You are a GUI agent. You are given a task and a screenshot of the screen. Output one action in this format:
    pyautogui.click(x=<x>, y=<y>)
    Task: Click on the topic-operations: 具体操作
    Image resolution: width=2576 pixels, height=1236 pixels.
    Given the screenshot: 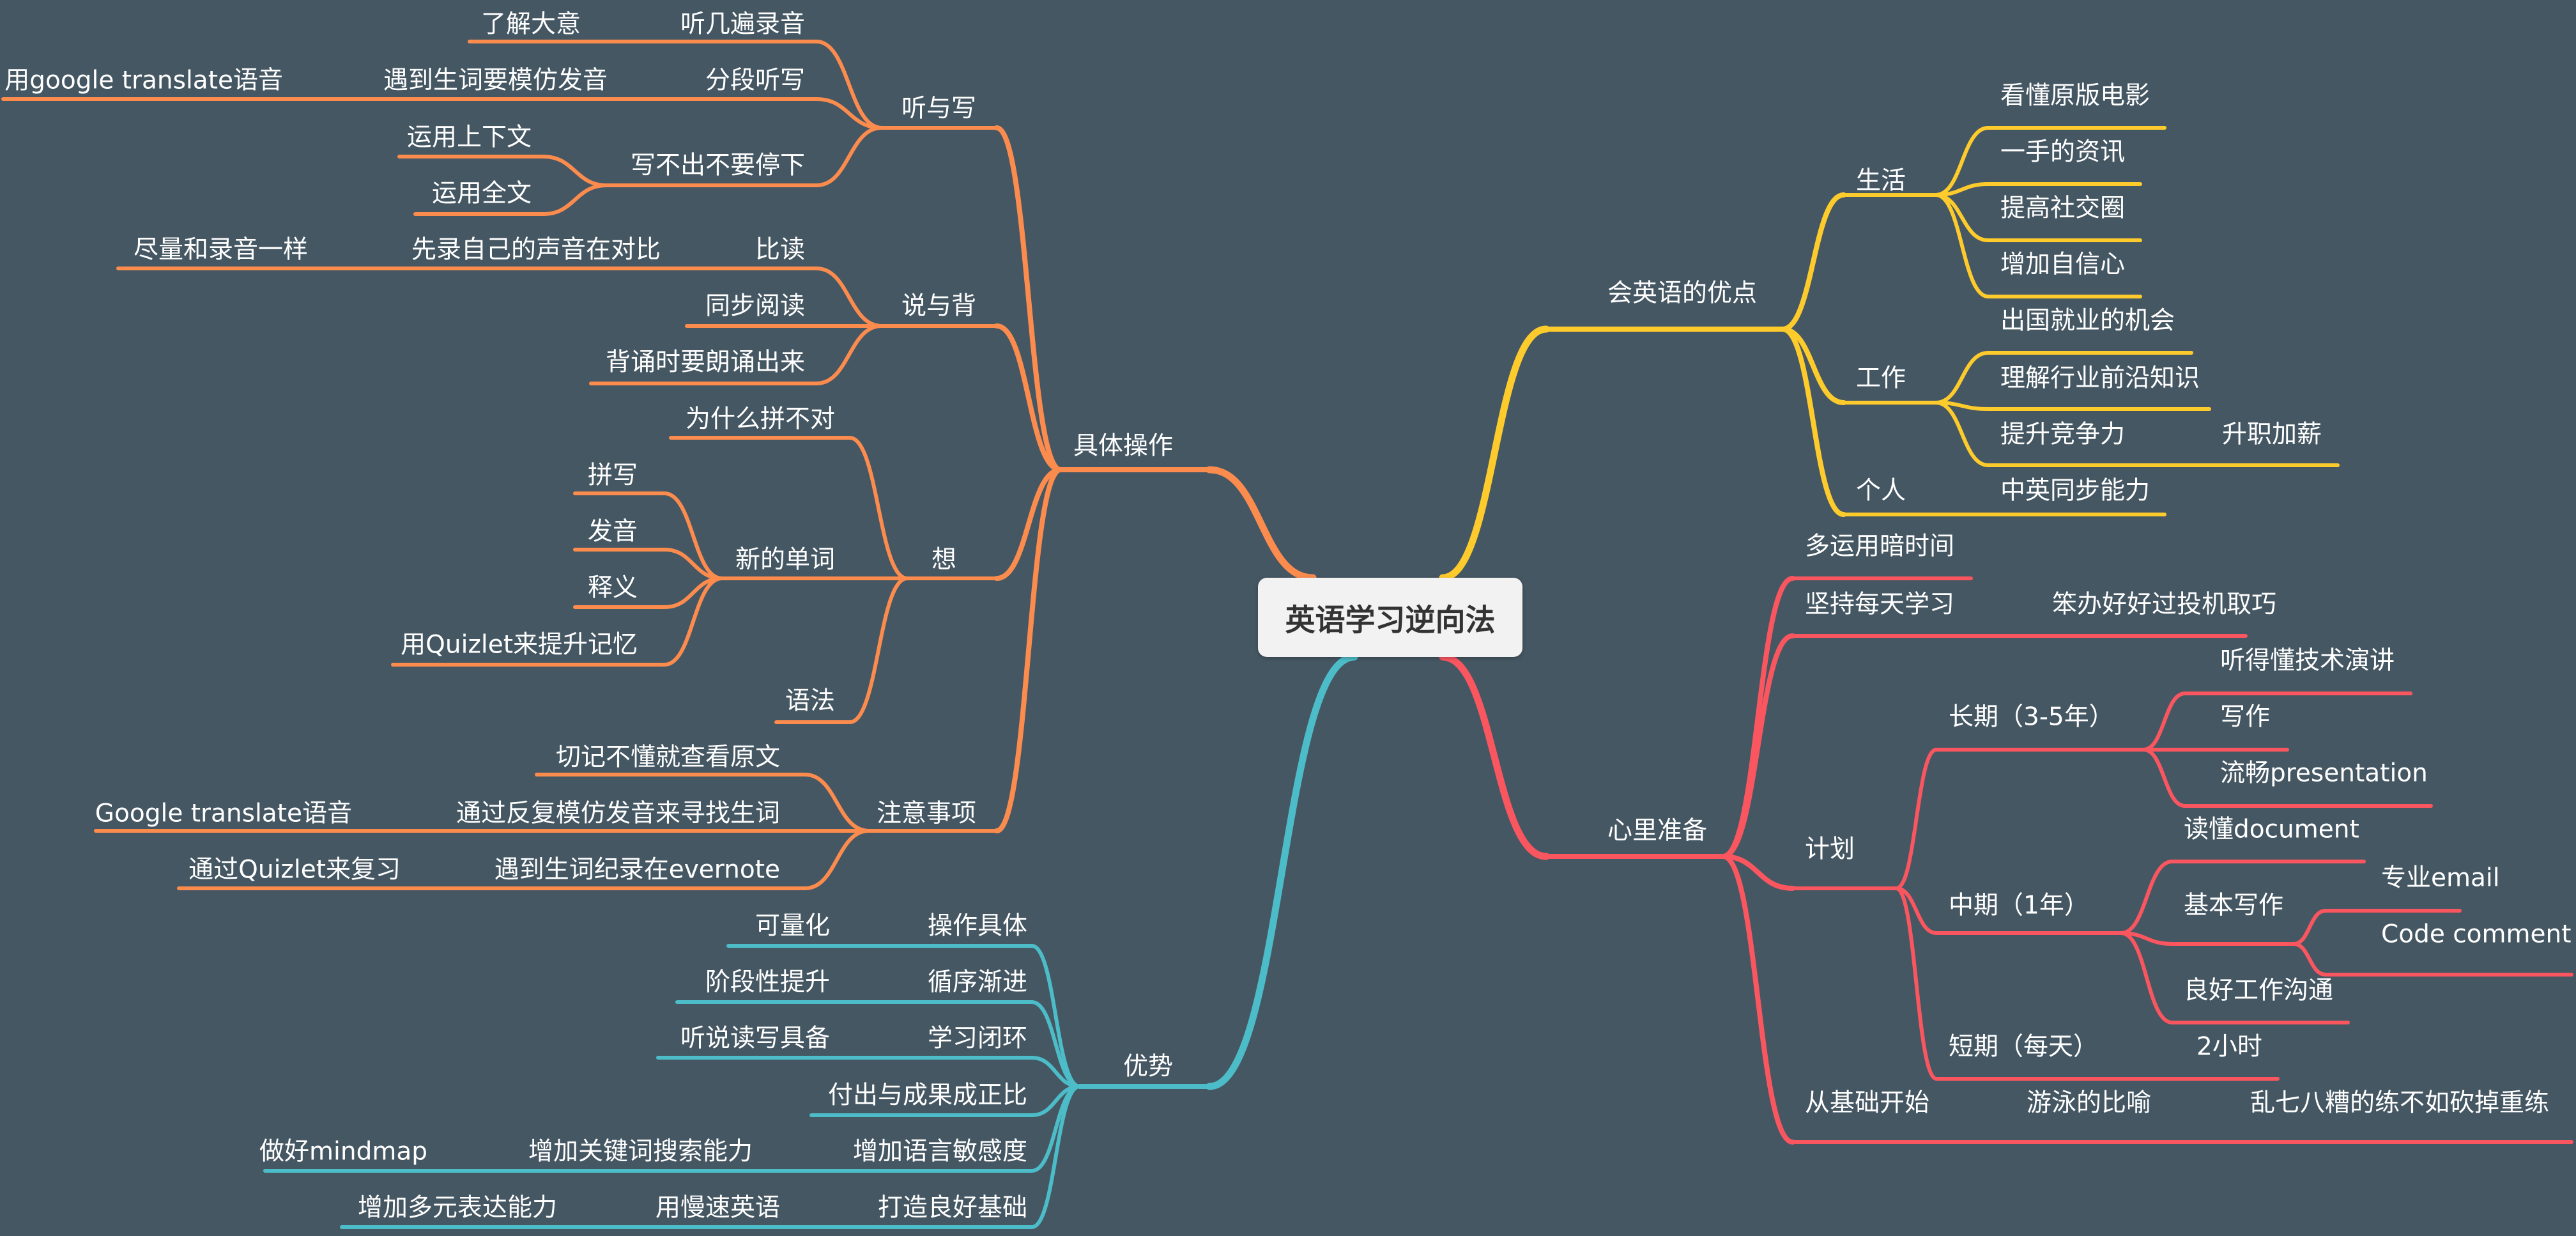 What is the action you would take?
    pyautogui.click(x=1123, y=446)
    